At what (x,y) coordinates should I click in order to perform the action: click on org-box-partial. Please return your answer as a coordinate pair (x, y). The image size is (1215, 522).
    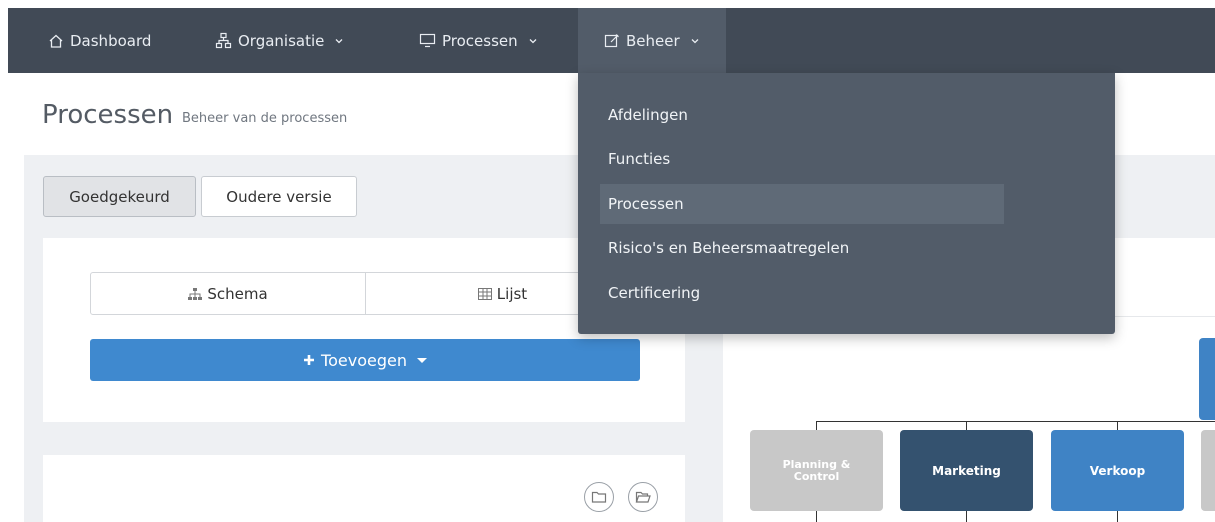
    Looking at the image, I should click on (1208, 470).